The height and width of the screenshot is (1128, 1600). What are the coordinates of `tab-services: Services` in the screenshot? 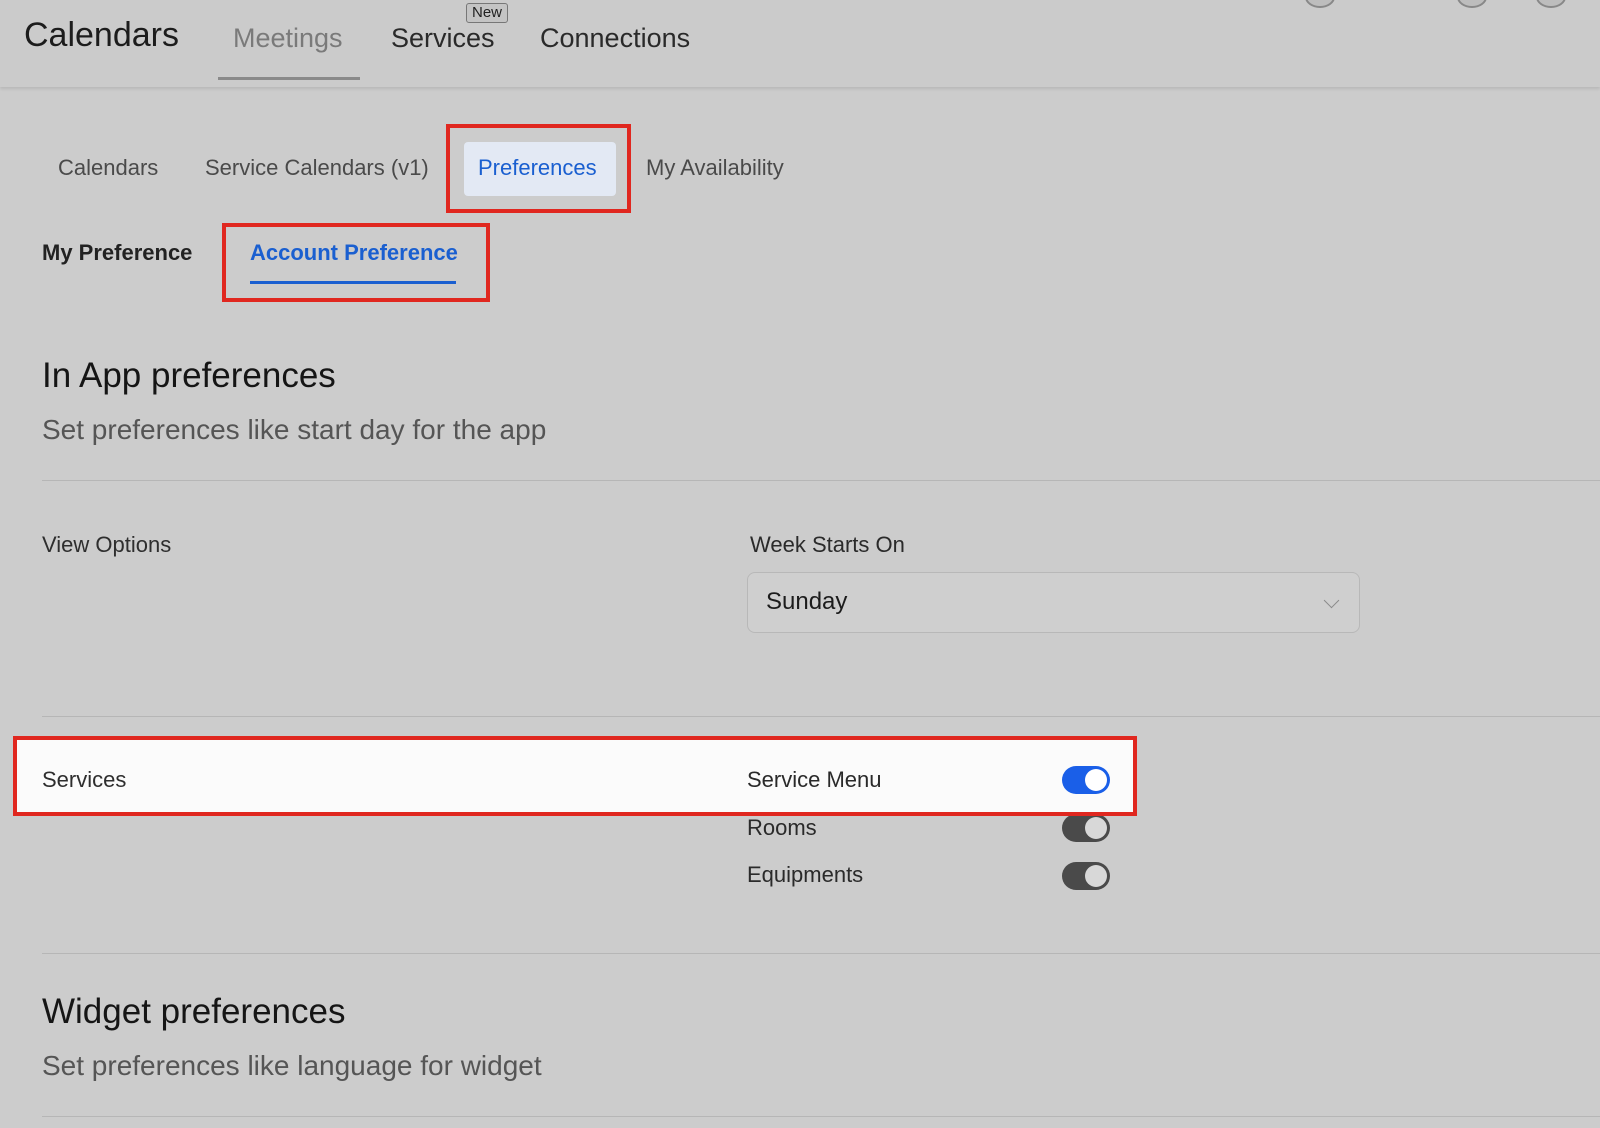 It's located at (443, 38).